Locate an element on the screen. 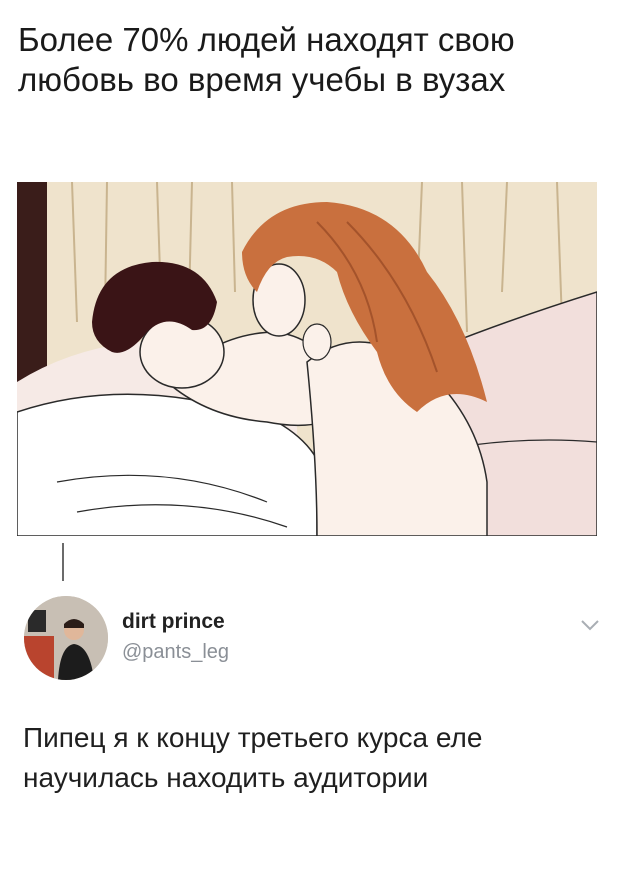  display-name: dirt prince is located at coordinates (173, 622).